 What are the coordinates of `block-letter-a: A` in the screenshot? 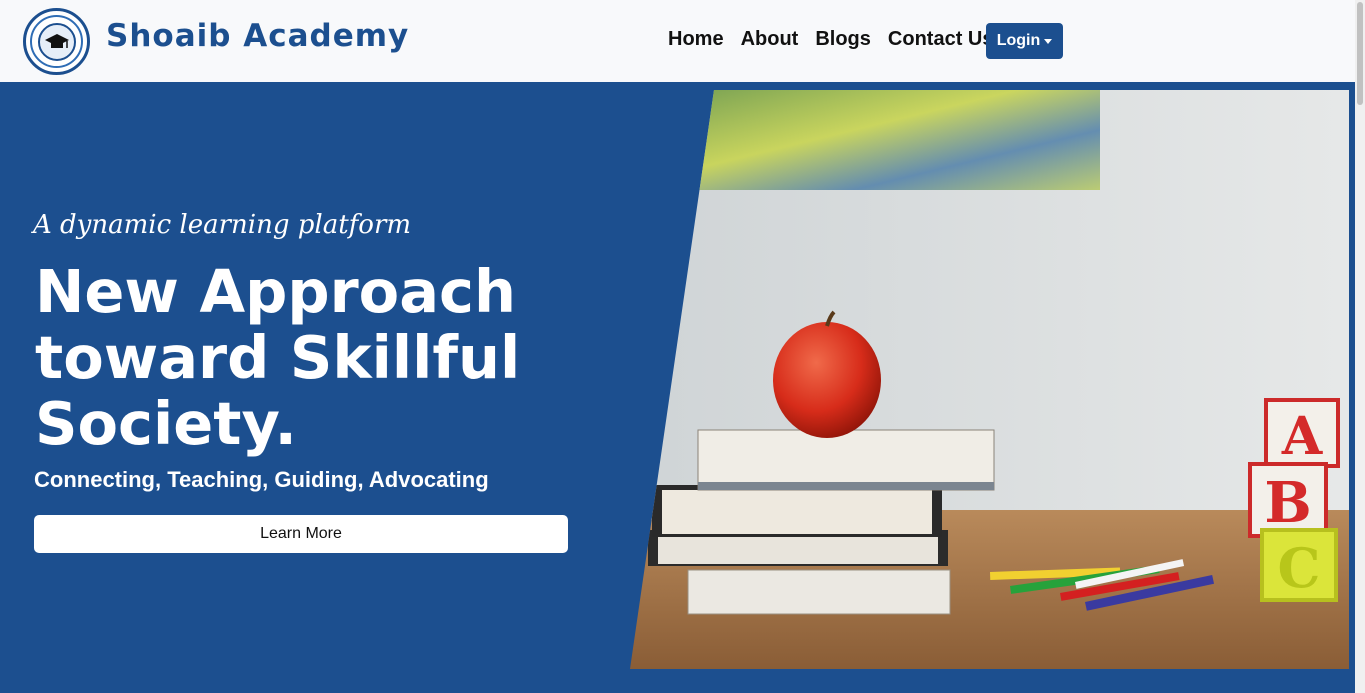 It's located at (1302, 436).